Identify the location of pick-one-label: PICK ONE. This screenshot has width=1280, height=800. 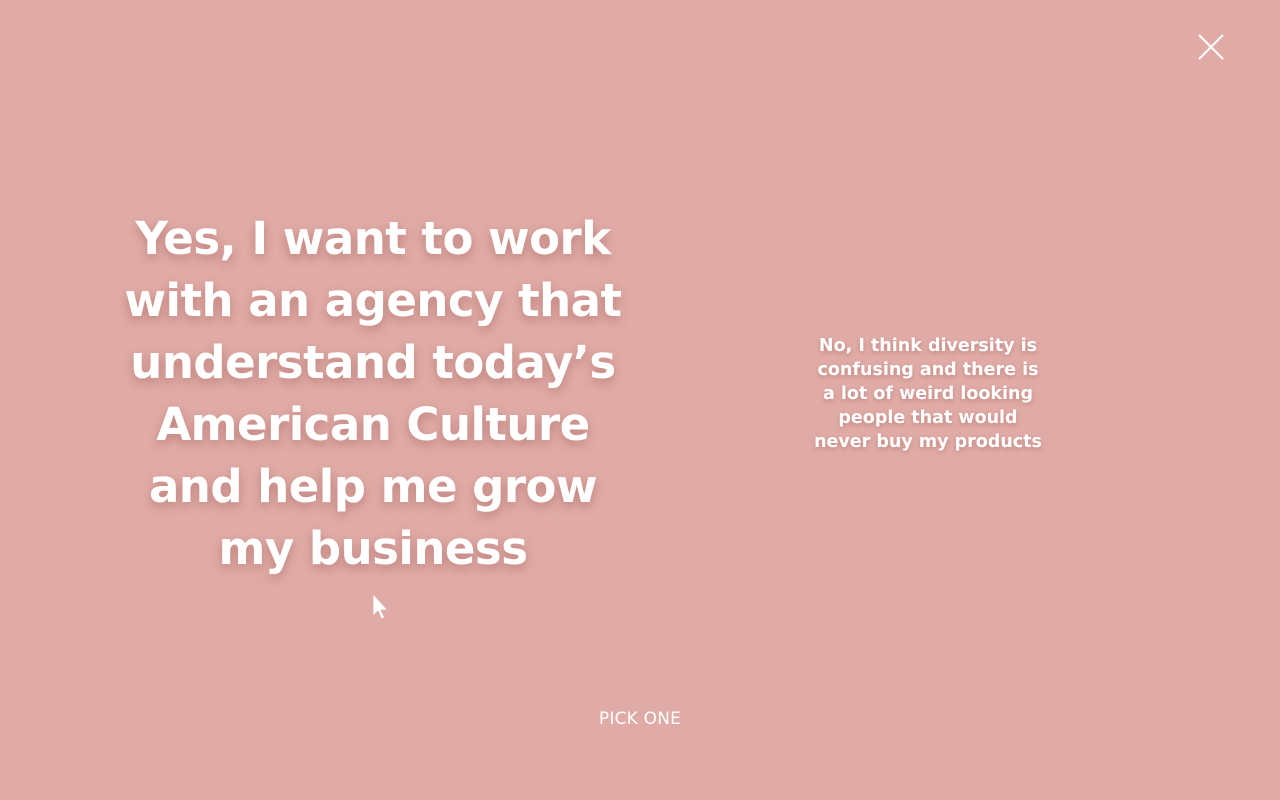
(640, 719).